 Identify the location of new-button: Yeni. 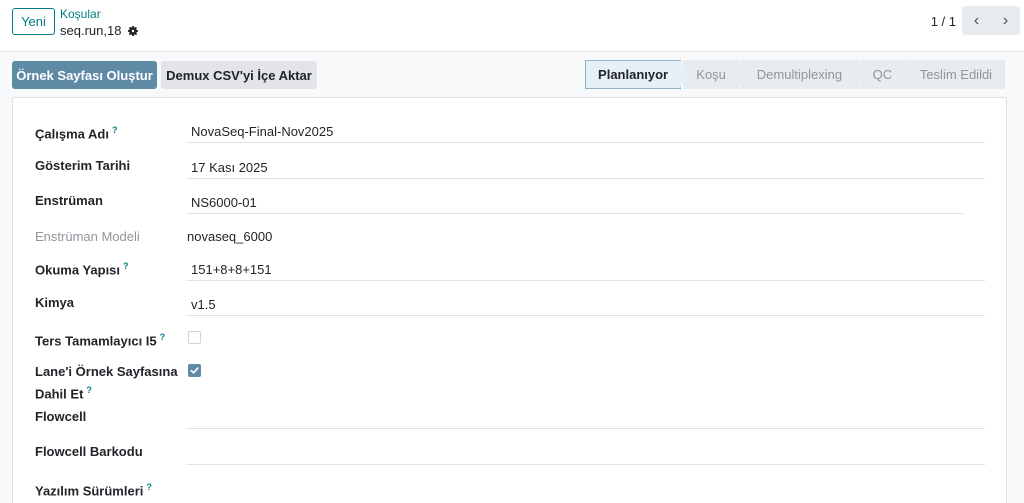
(33, 21).